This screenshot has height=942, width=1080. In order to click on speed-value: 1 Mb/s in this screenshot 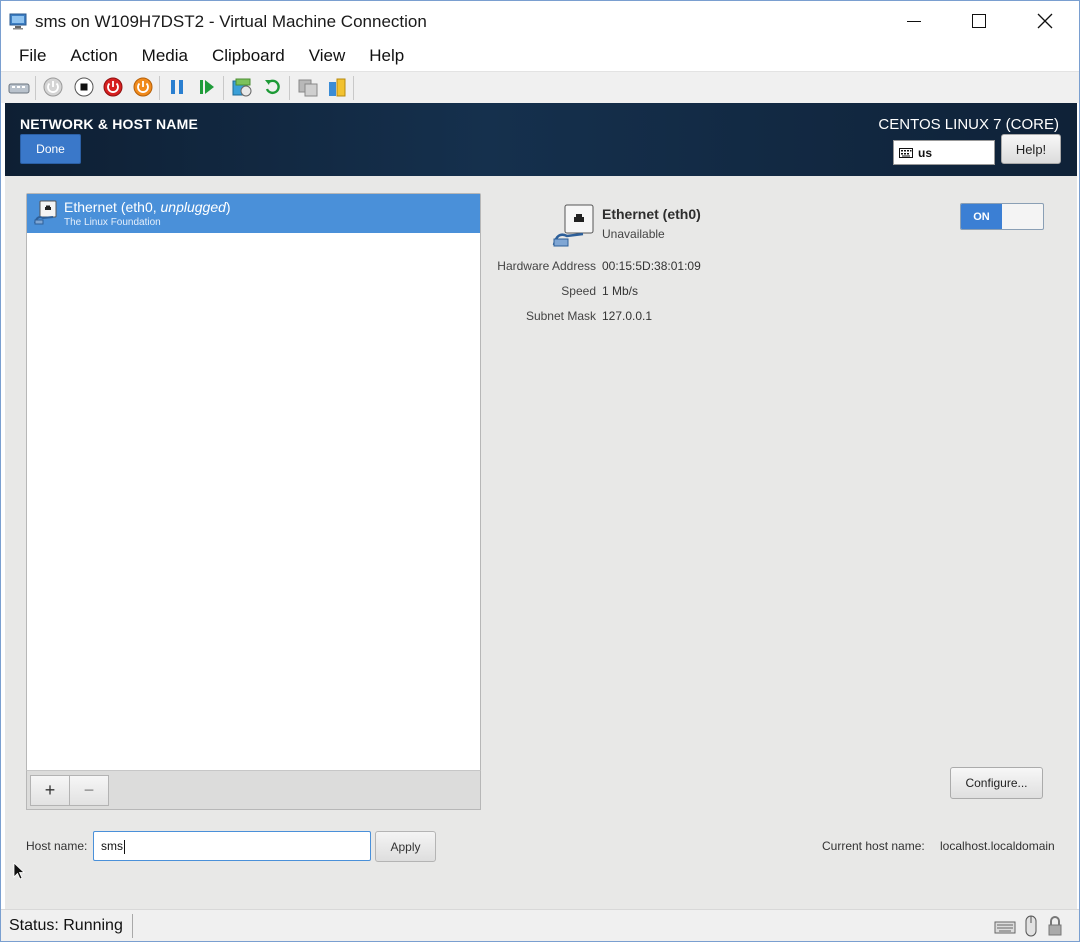, I will do `click(620, 291)`.